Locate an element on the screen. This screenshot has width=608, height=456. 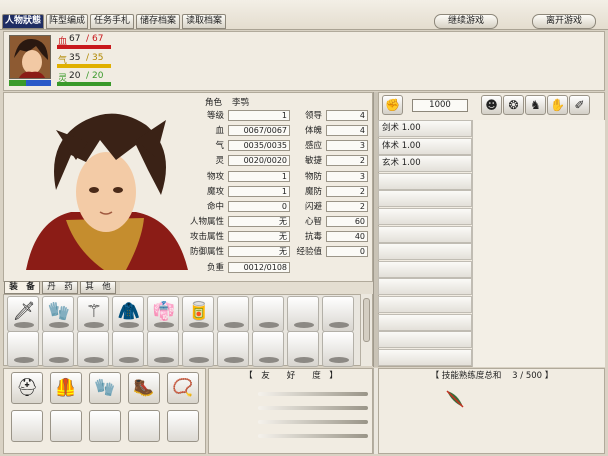
tiger-icon: ❂ is located at coordinates (513, 105).